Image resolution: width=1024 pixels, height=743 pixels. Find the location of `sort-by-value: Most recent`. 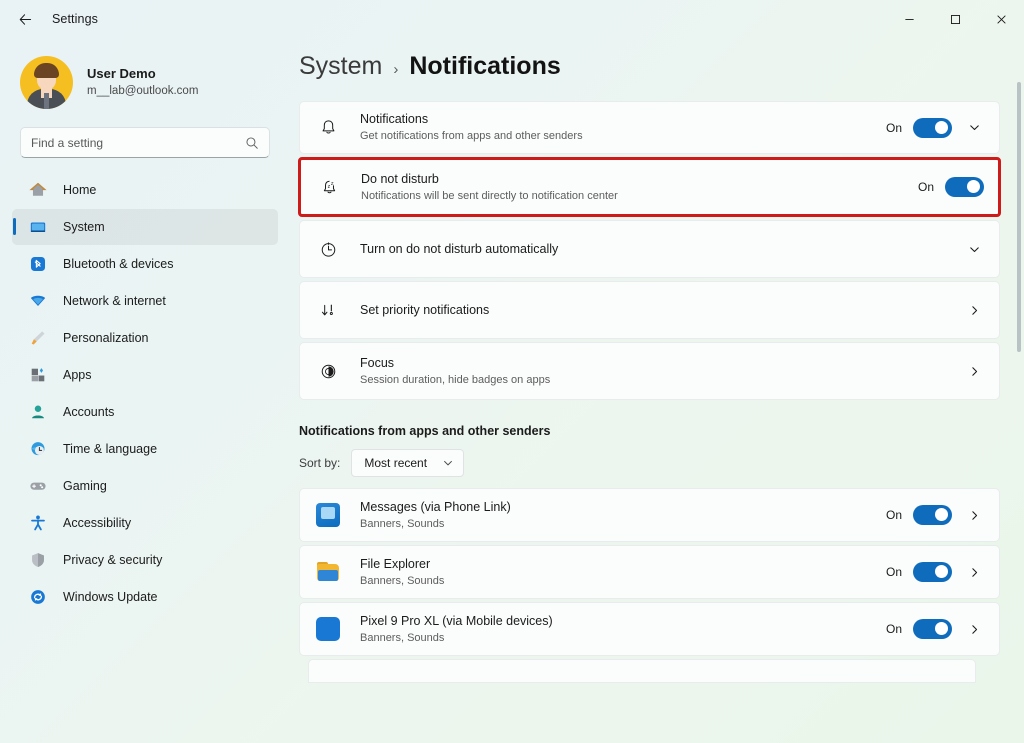

sort-by-value: Most recent is located at coordinates (396, 463).